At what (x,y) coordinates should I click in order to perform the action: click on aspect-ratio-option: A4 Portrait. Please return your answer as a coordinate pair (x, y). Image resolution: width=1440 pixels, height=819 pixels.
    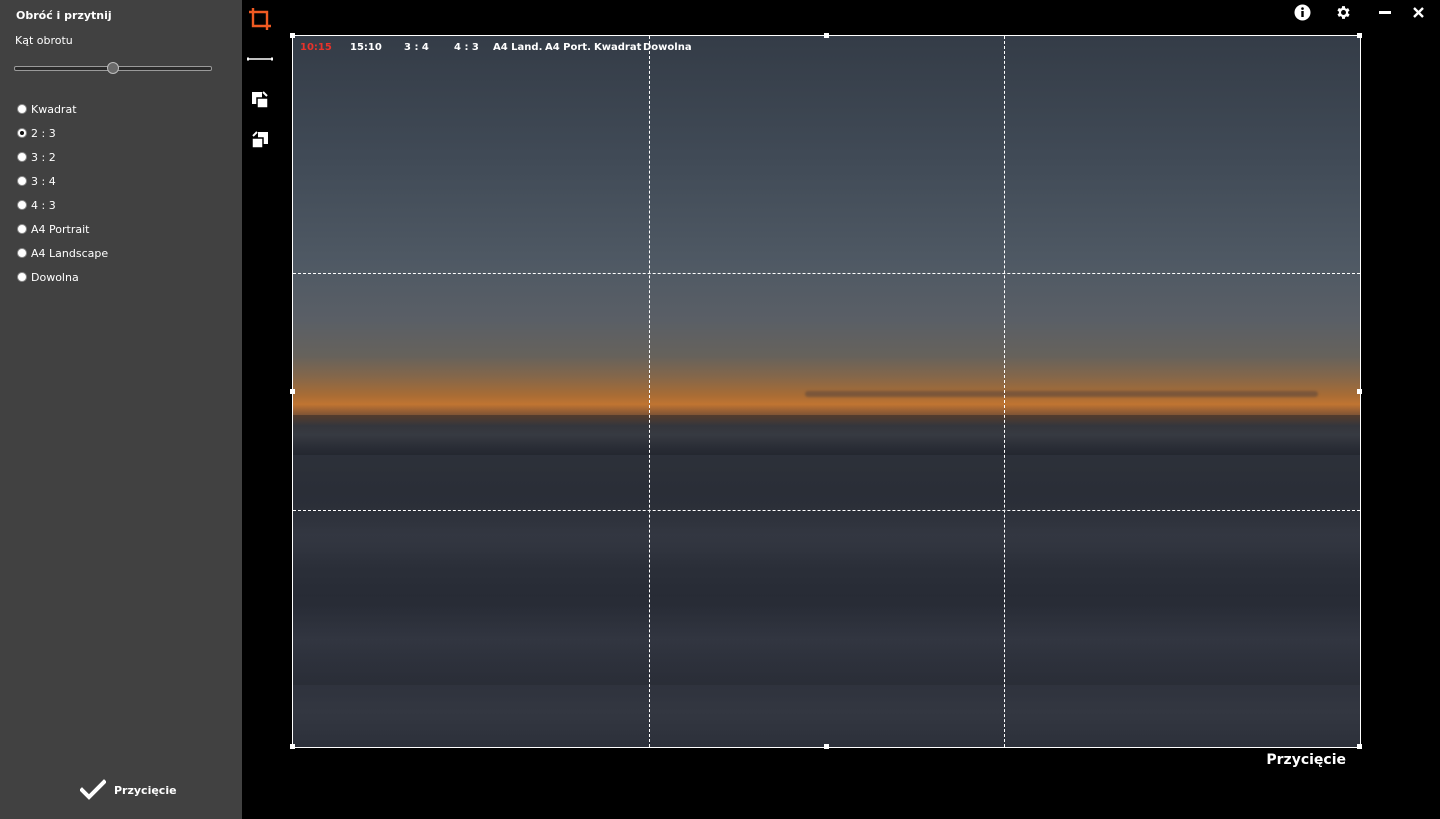
    Looking at the image, I should click on (62, 229).